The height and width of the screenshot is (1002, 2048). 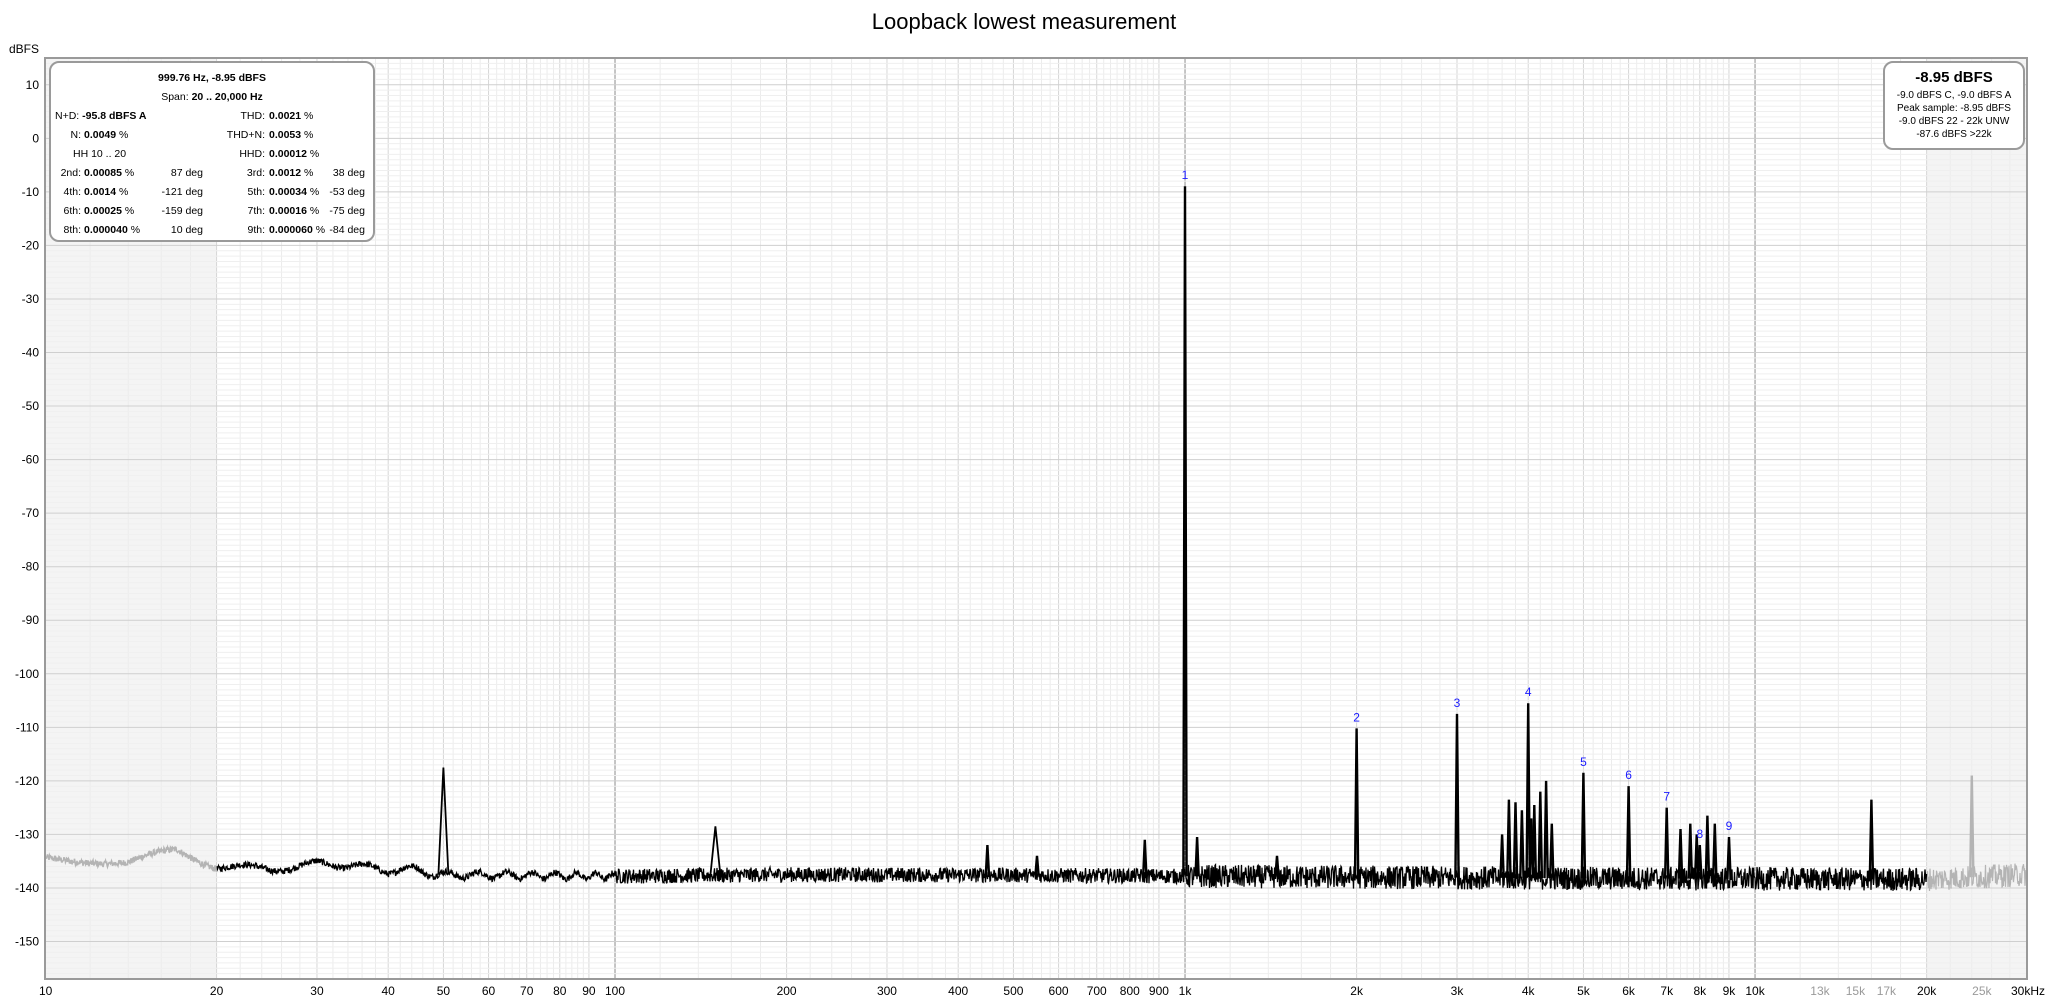 I want to click on x-tick-label: 6k, so click(x=1629, y=991).